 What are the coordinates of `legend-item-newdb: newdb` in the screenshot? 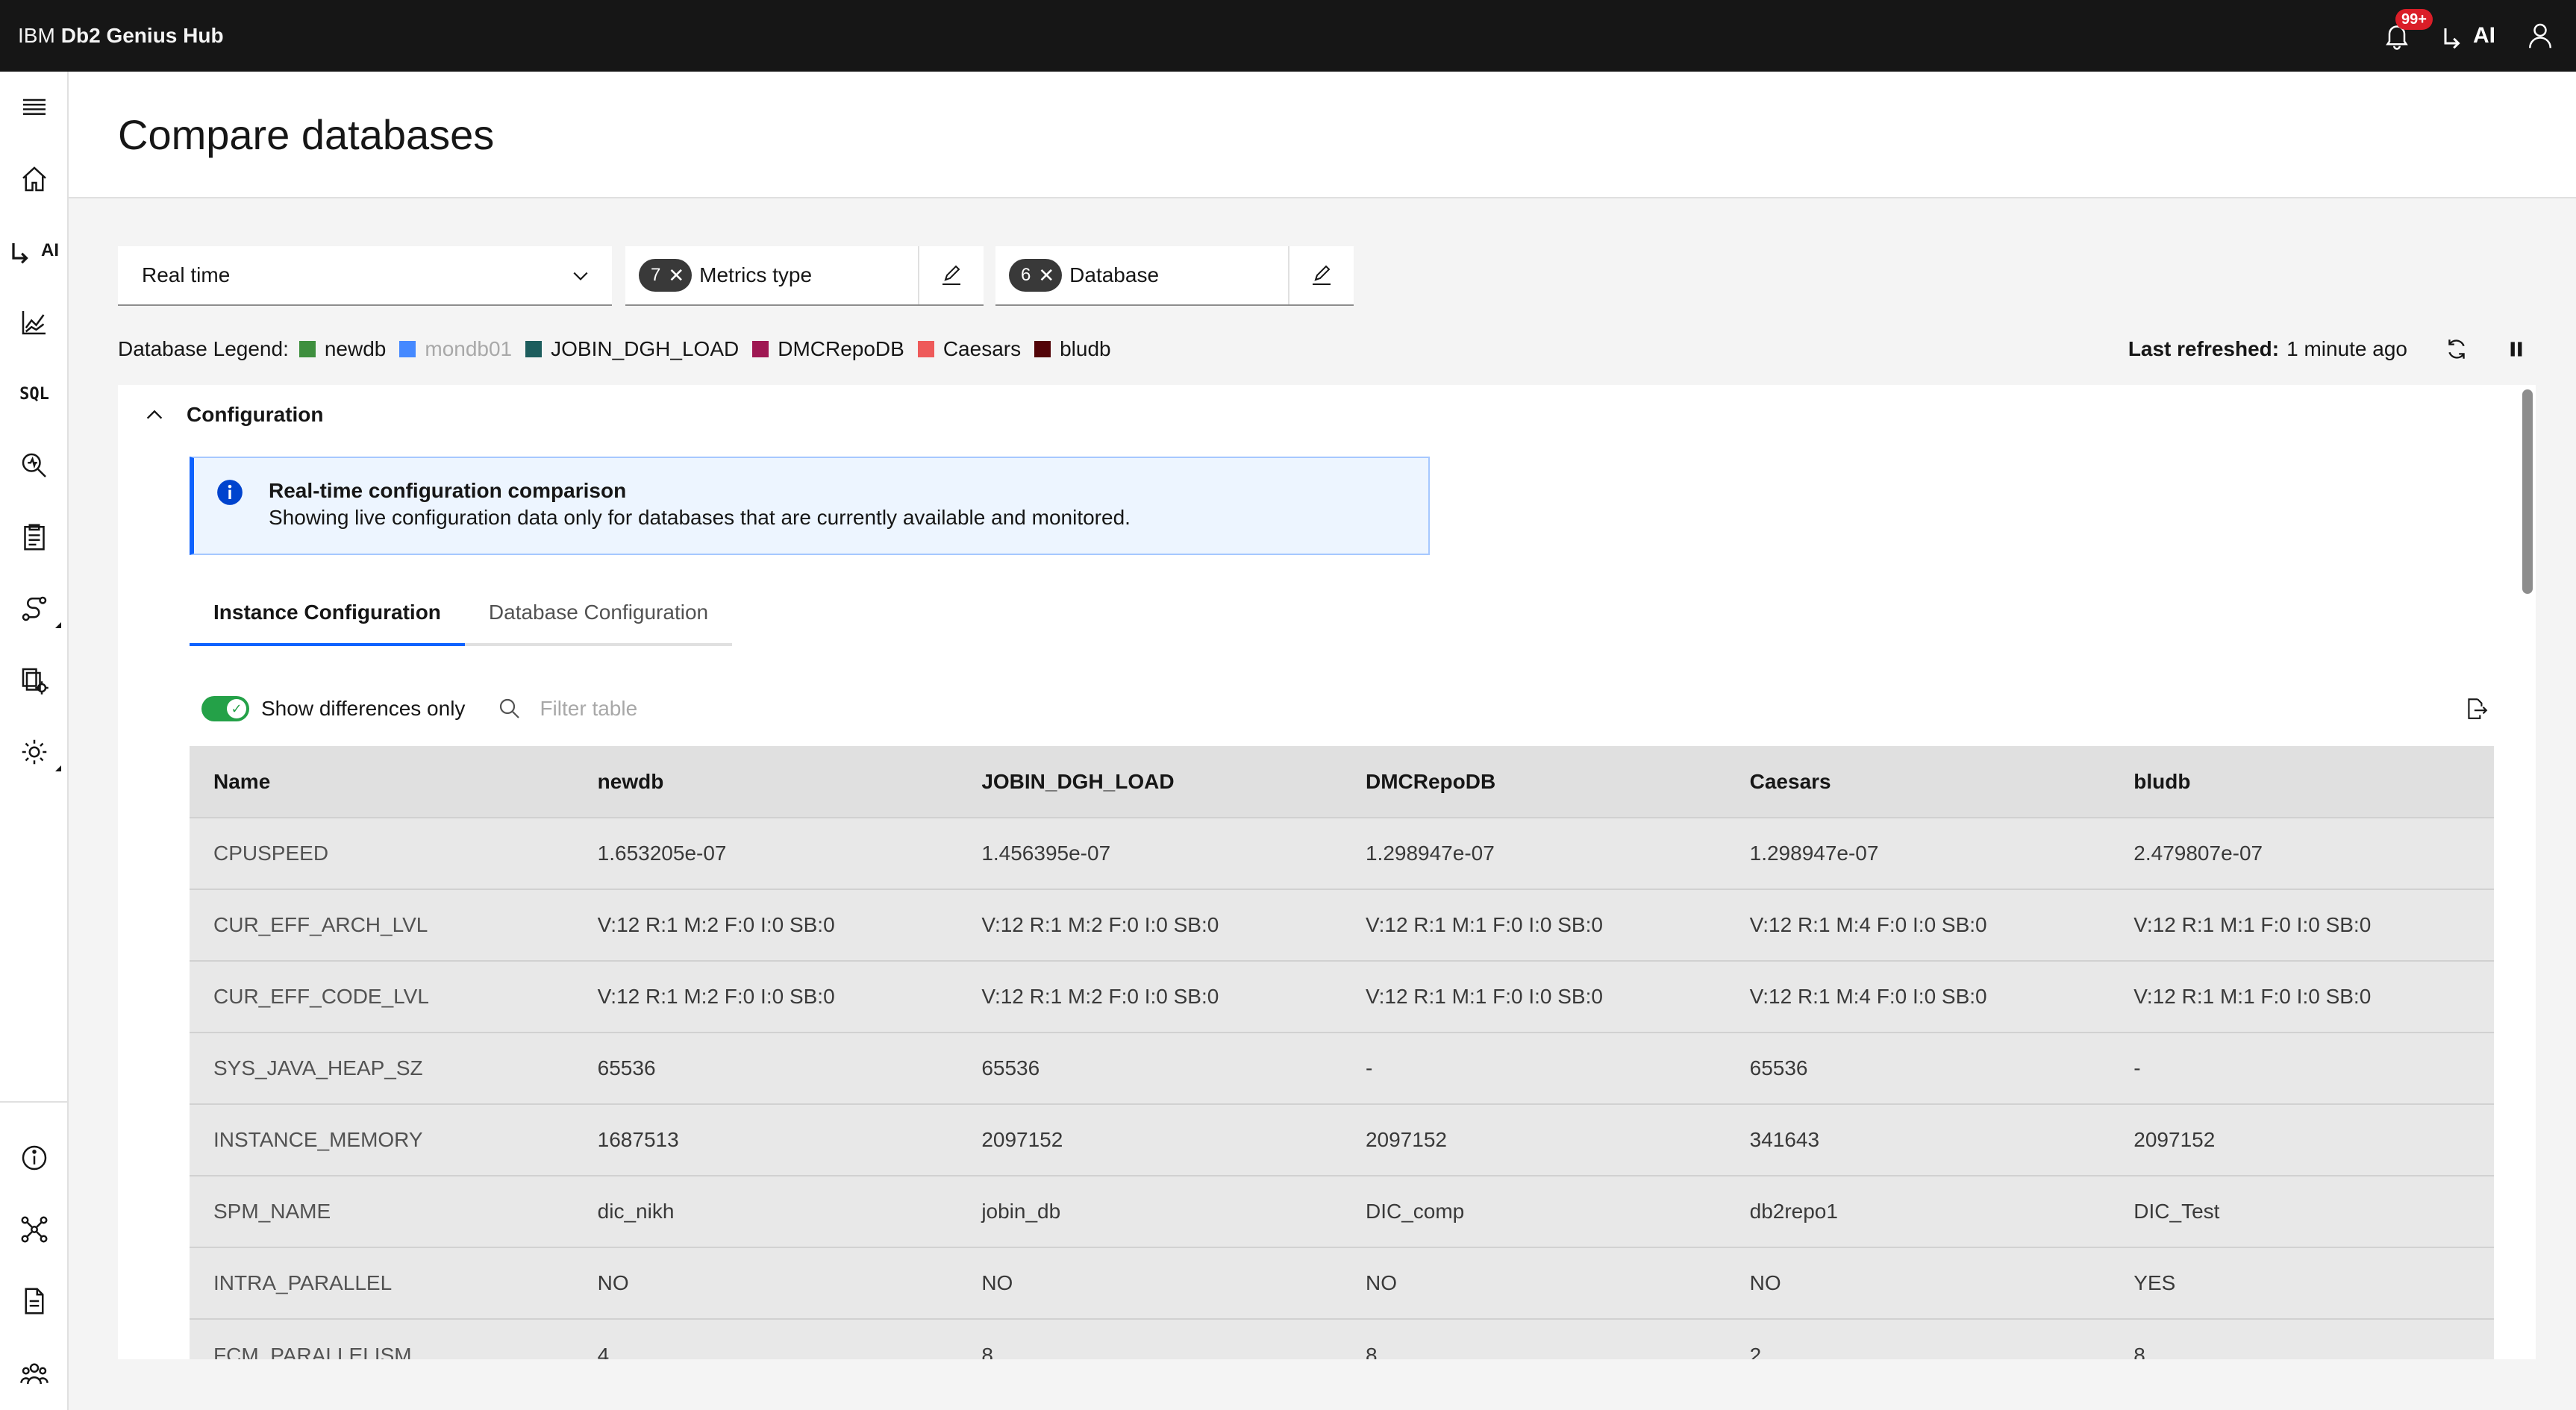 It's located at (342, 349).